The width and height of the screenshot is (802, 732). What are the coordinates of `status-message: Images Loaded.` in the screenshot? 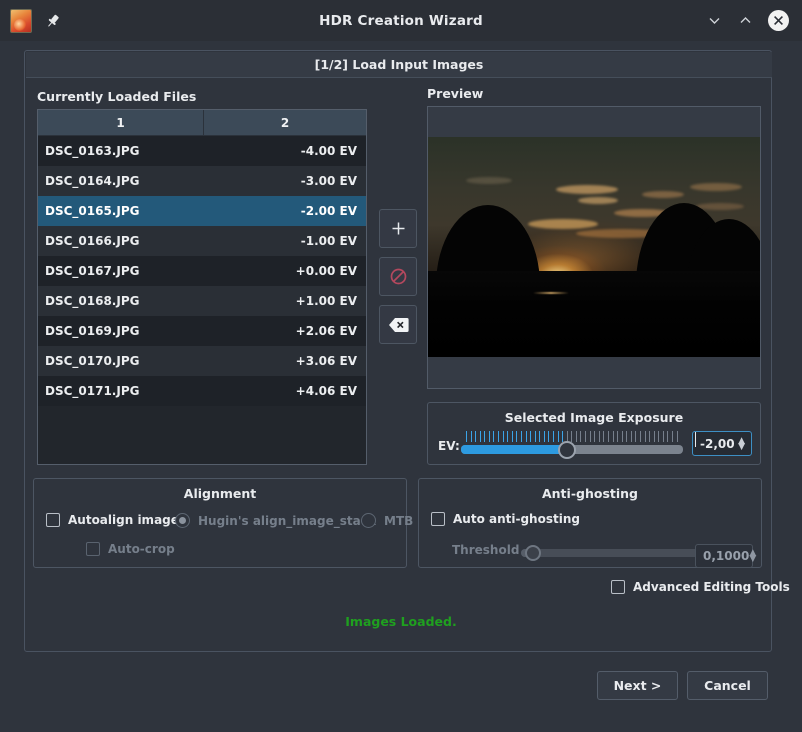 It's located at (401, 621).